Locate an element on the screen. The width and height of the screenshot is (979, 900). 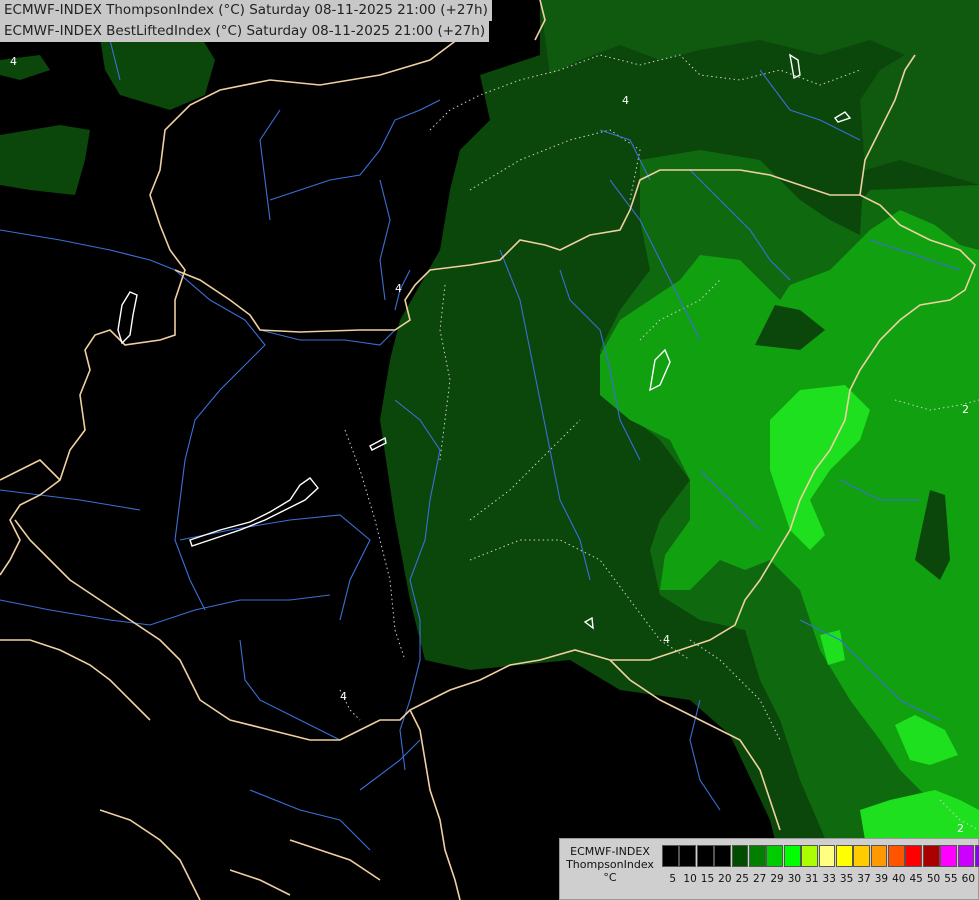
legend-tick-label: 10 is located at coordinates (690, 879).